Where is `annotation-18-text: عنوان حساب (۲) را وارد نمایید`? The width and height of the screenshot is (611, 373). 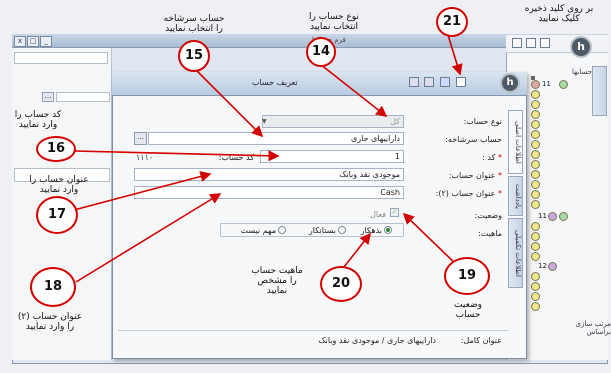 annotation-18-text: عنوان حساب (۲) را وارد نمایید is located at coordinates (50, 322).